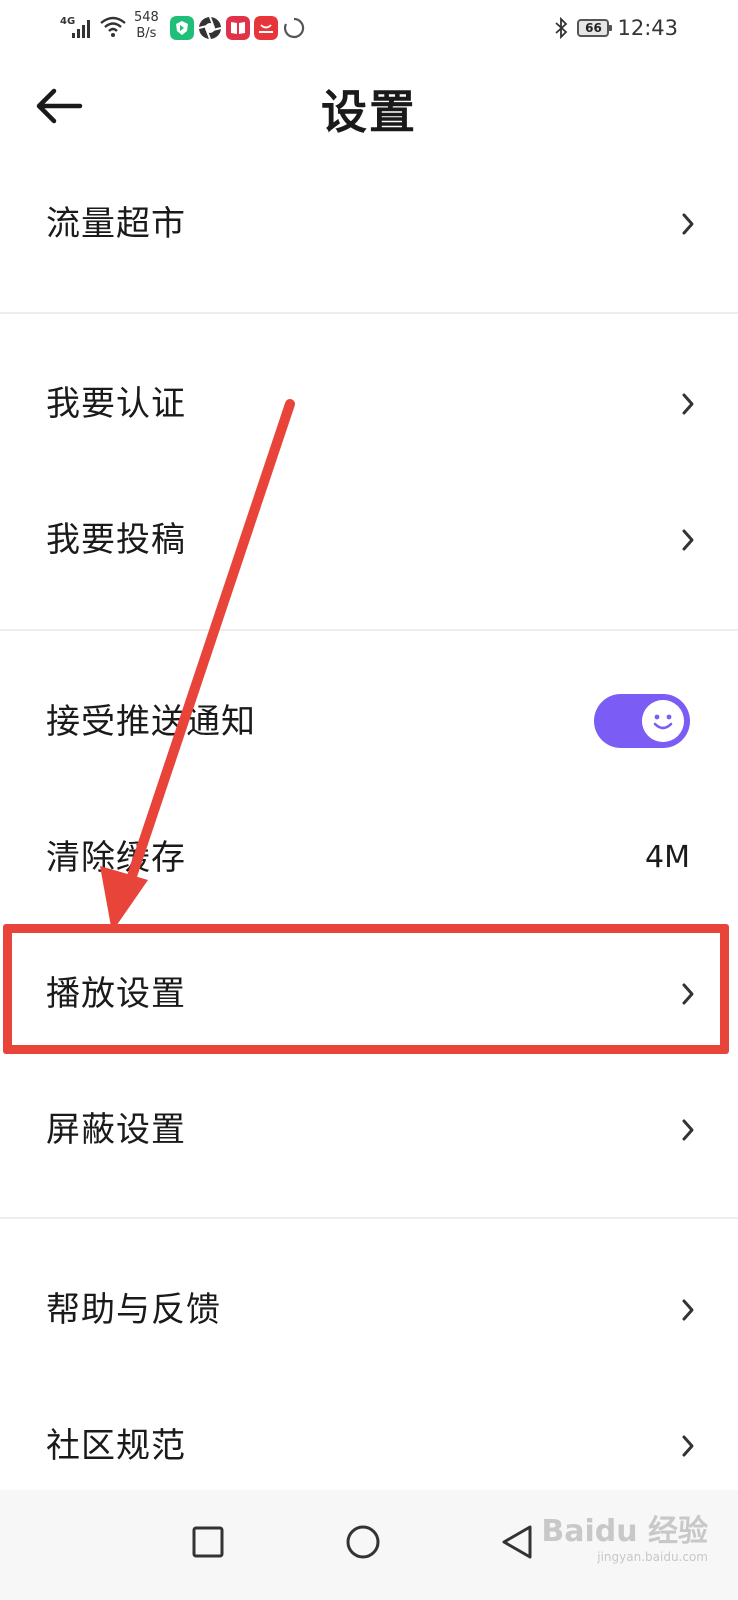  I want to click on push-notification-toggle, so click(642, 721).